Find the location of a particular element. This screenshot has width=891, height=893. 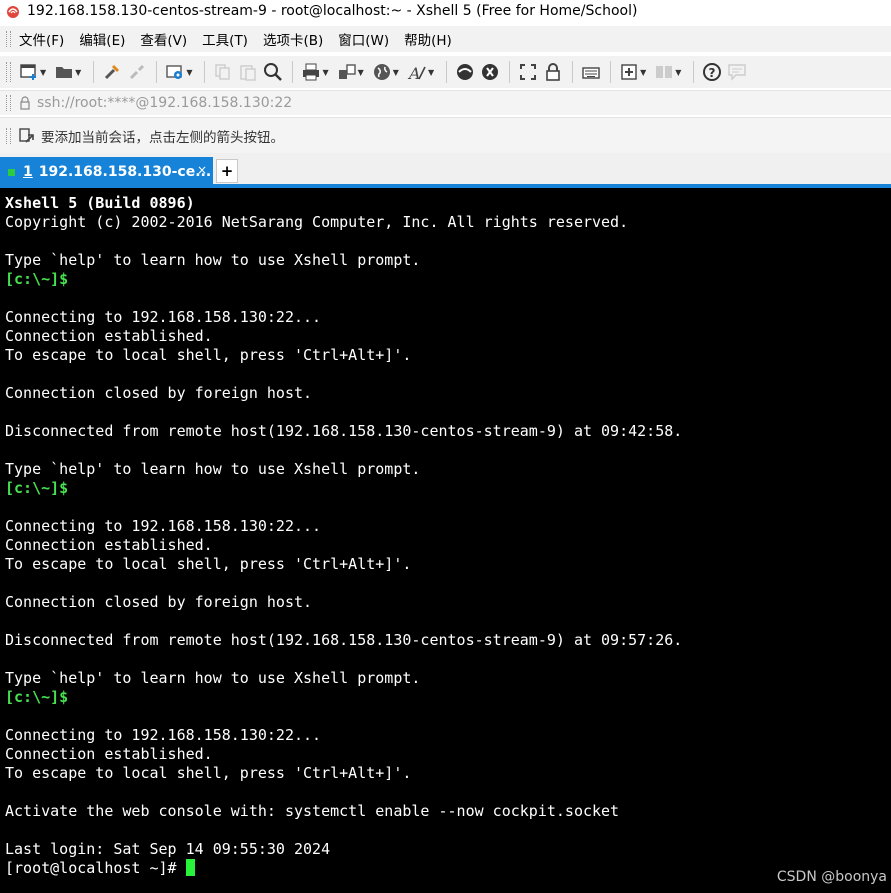

toolbar: ▼ ▼ ▼ ▼ ▼ ▼ A ▼ ▼ ▼ ? is located at coordinates (445, 72).